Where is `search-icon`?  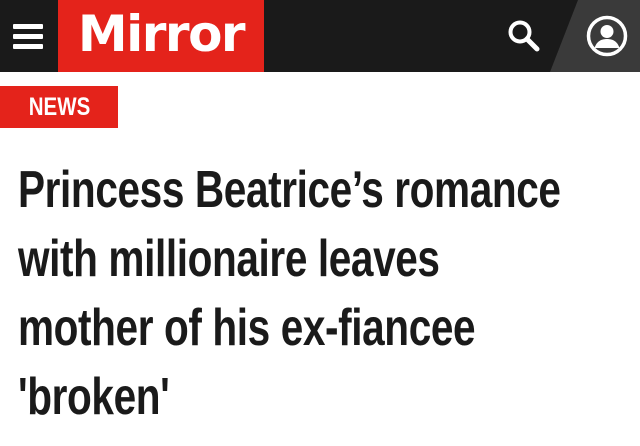 search-icon is located at coordinates (524, 36).